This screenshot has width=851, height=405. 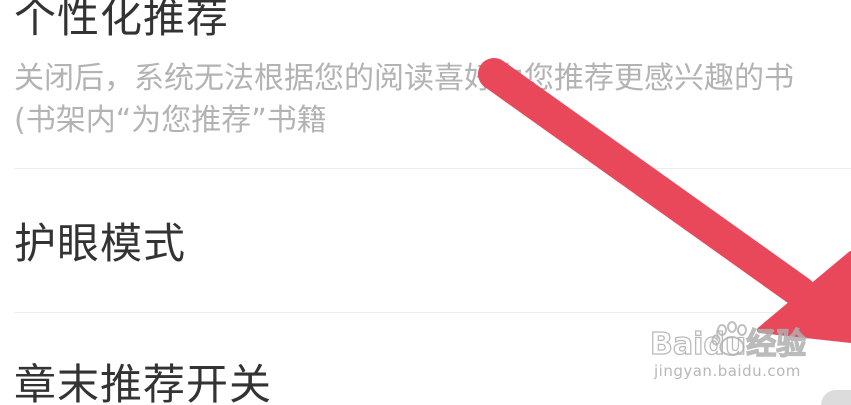 I want to click on setting-title: 护眼模式, so click(x=100, y=243).